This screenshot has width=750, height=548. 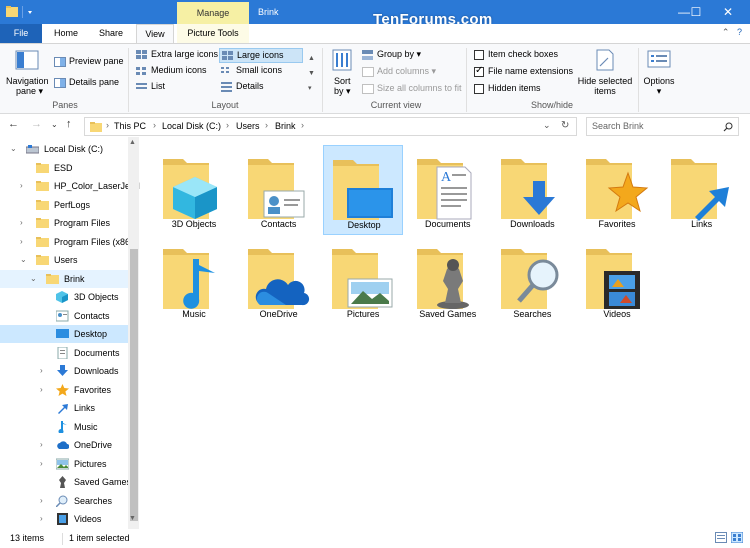 I want to click on nav-item-hp-color-laserjet-i: › HP_Color_LaserJet_I, so click(x=70, y=186).